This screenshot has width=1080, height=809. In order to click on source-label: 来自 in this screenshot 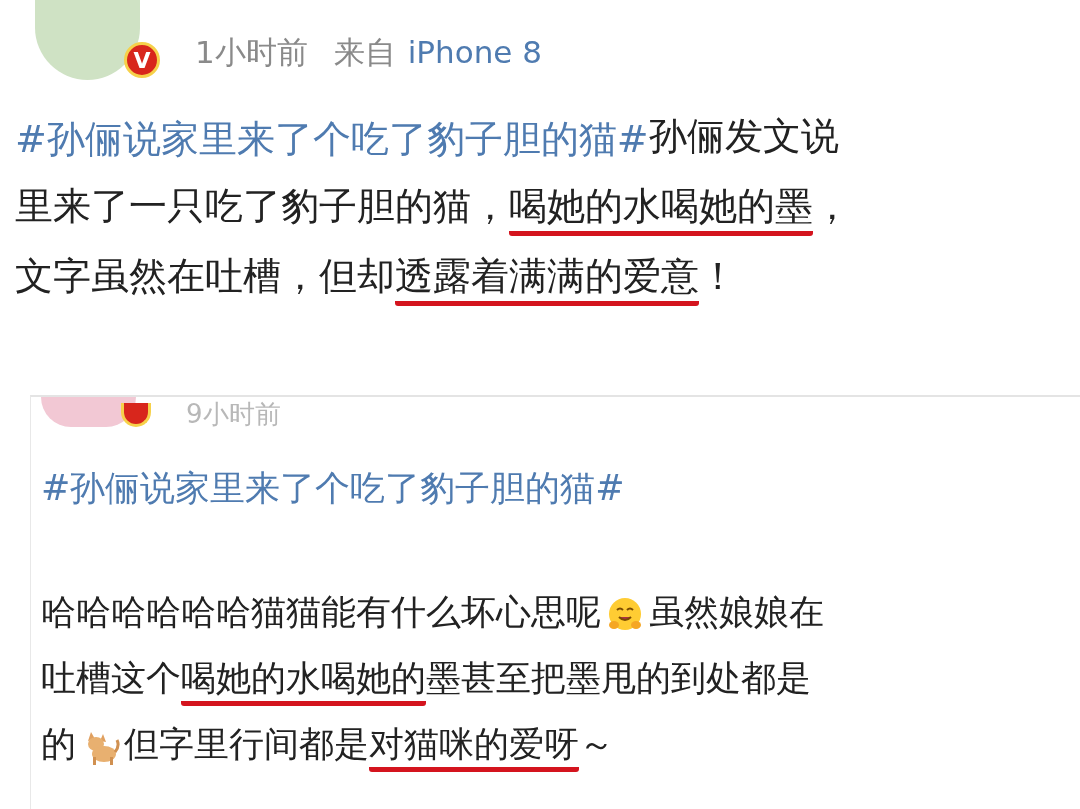, I will do `click(364, 52)`.